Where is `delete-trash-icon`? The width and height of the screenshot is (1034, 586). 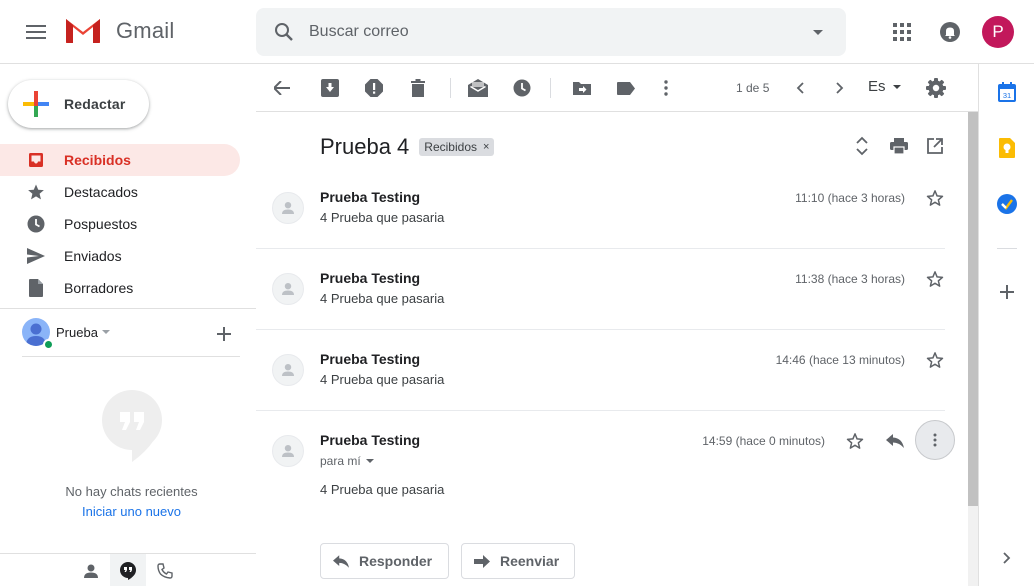
delete-trash-icon is located at coordinates (418, 88).